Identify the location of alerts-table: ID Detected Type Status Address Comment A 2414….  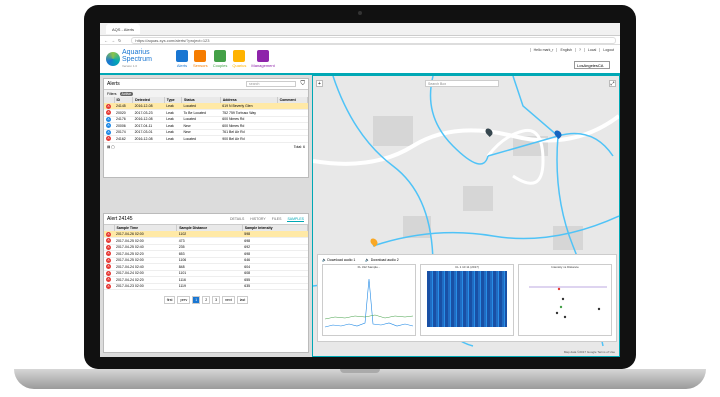
(206, 120).